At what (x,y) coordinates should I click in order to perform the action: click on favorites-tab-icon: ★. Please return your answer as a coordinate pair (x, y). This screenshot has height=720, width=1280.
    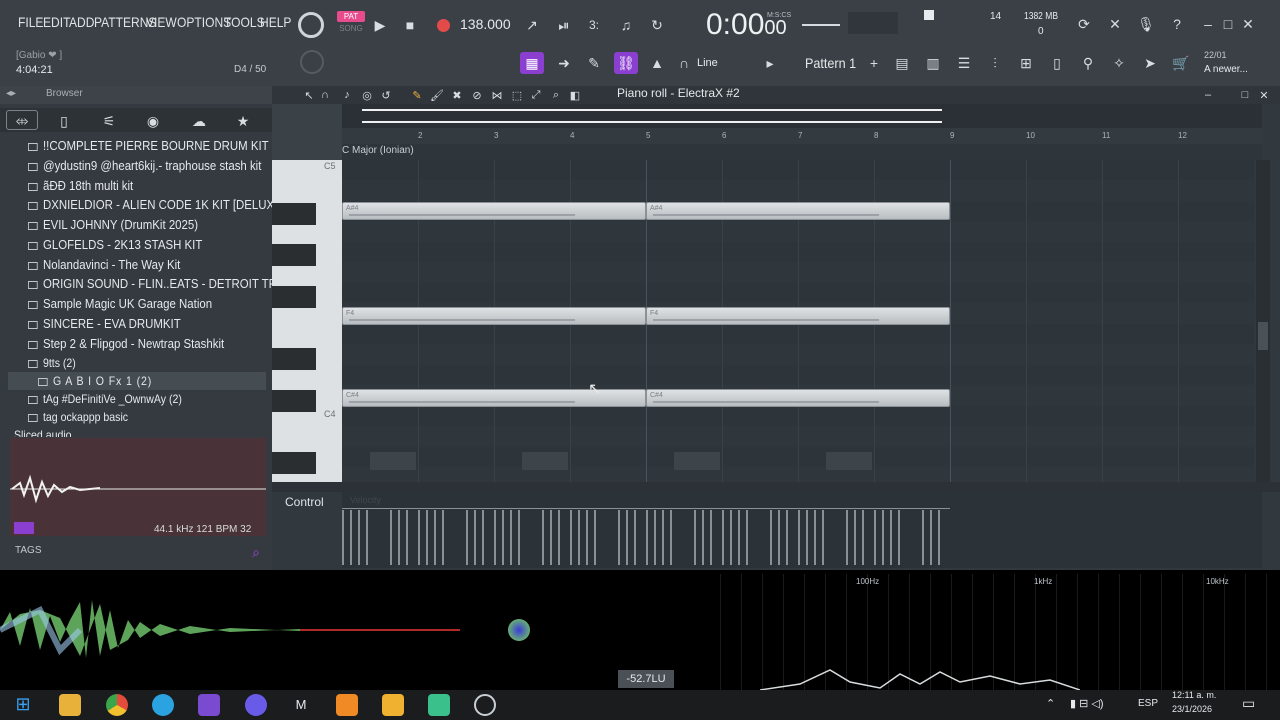
    Looking at the image, I should click on (243, 121).